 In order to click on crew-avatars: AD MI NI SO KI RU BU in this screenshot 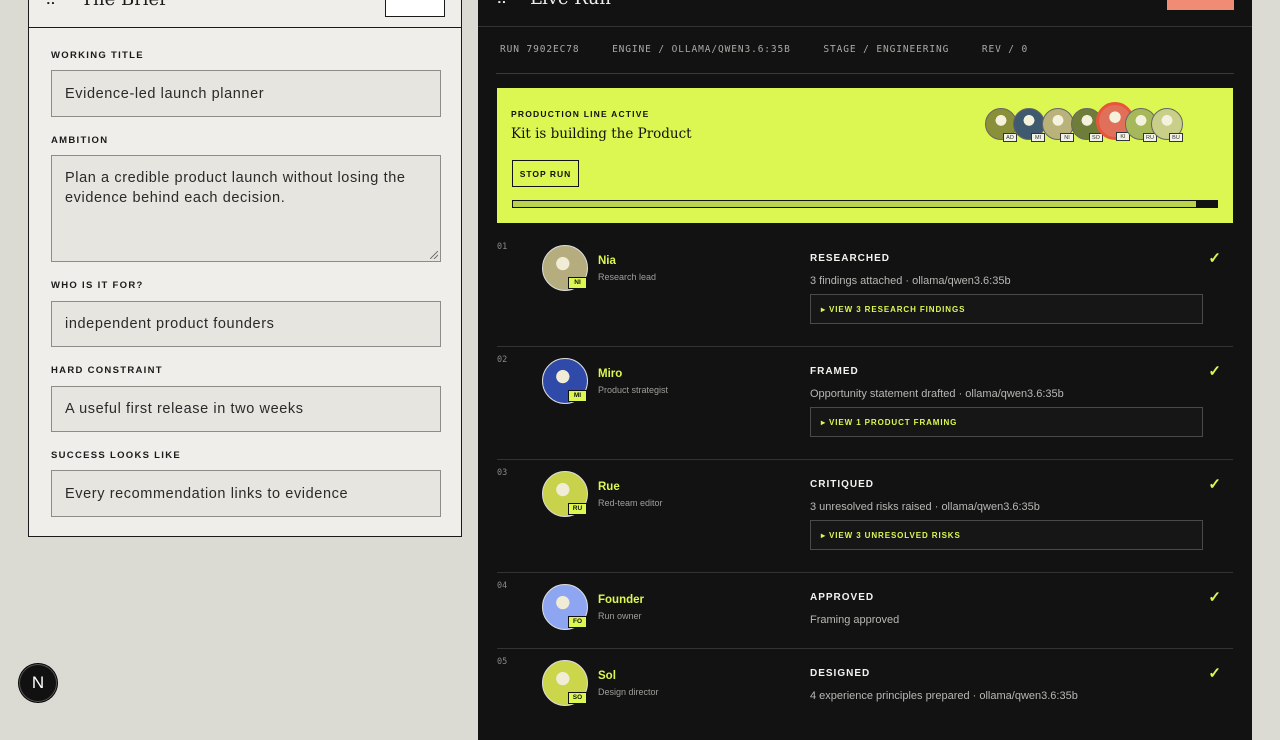, I will do `click(1105, 125)`.